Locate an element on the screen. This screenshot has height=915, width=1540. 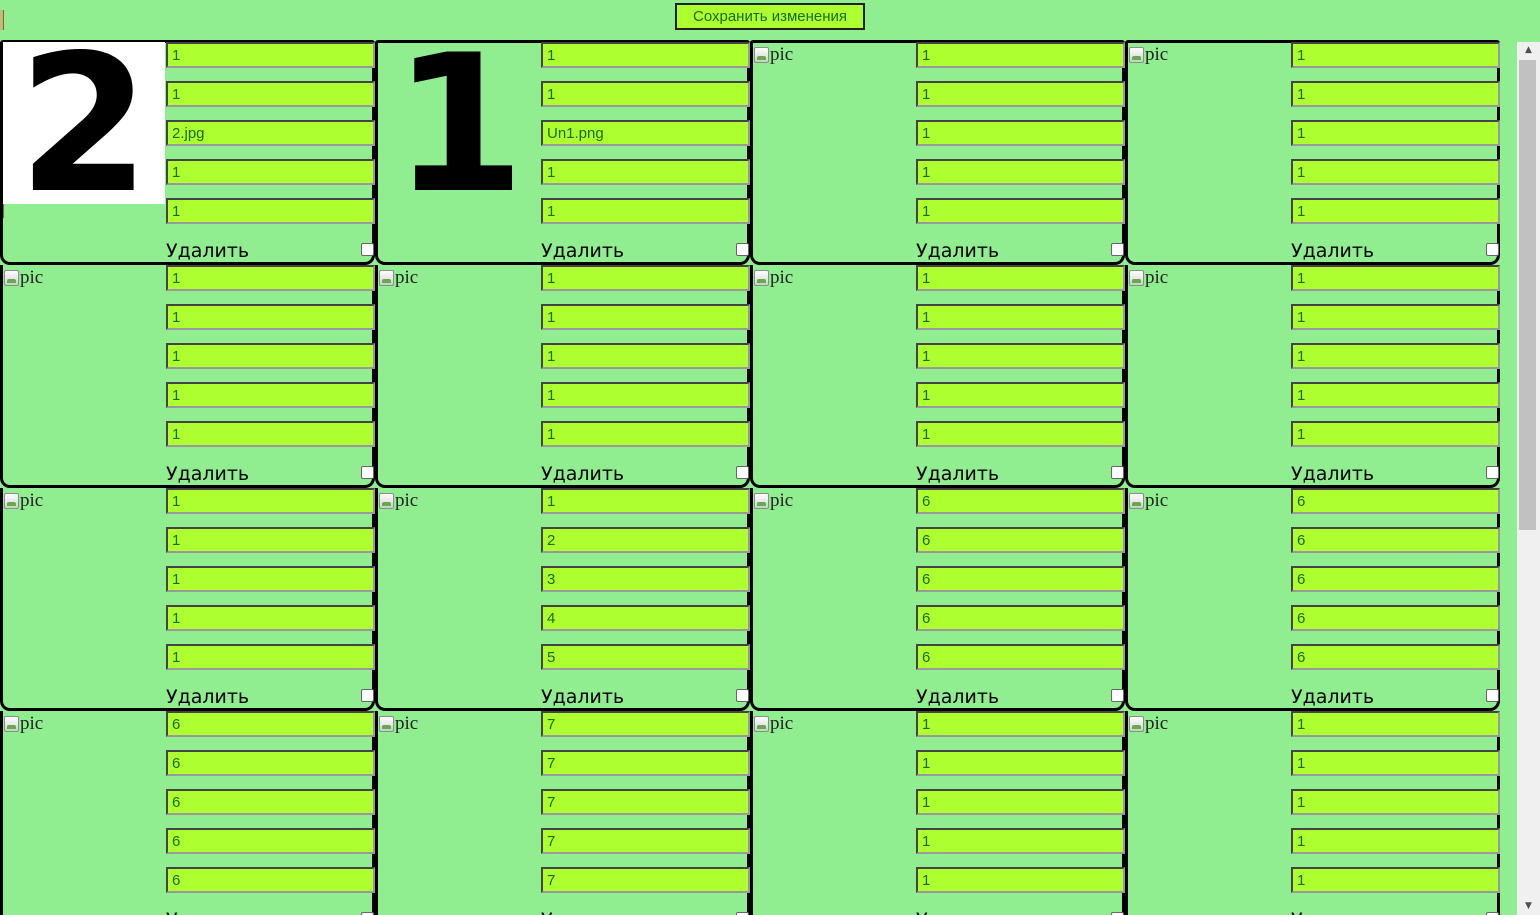
scroll-down-arrow-icon: ▼ is located at coordinates (1528, 906).